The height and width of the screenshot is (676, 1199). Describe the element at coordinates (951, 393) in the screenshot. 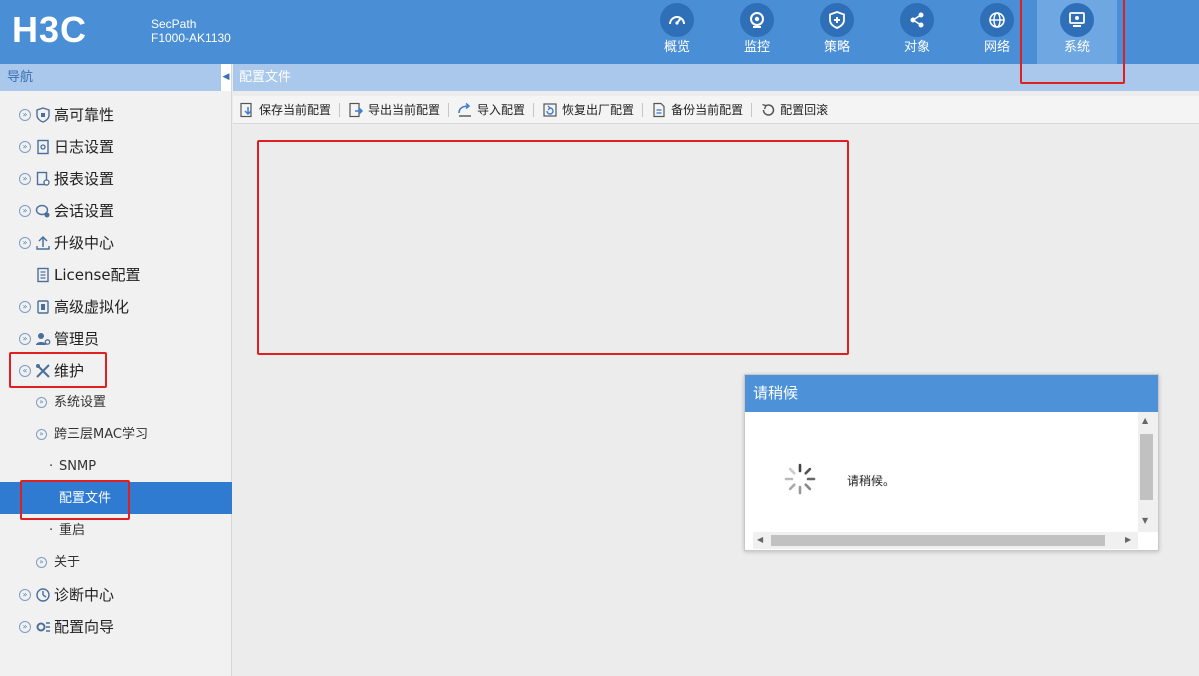

I see `dialog-title: 请稍候` at that location.